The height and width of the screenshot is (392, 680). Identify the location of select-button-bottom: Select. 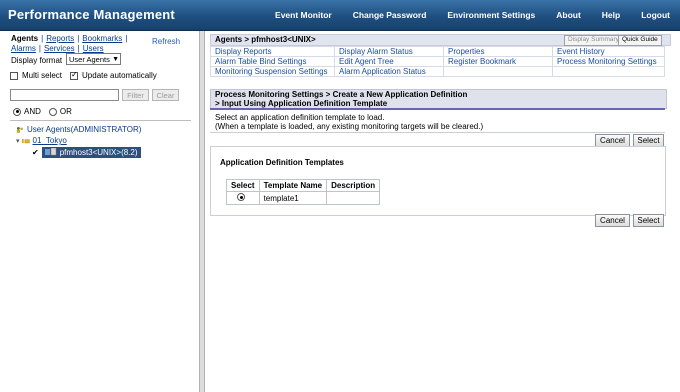
(648, 220).